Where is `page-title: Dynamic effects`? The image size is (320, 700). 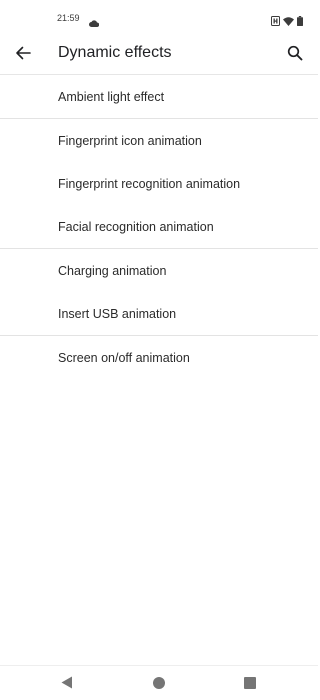 page-title: Dynamic effects is located at coordinates (115, 52).